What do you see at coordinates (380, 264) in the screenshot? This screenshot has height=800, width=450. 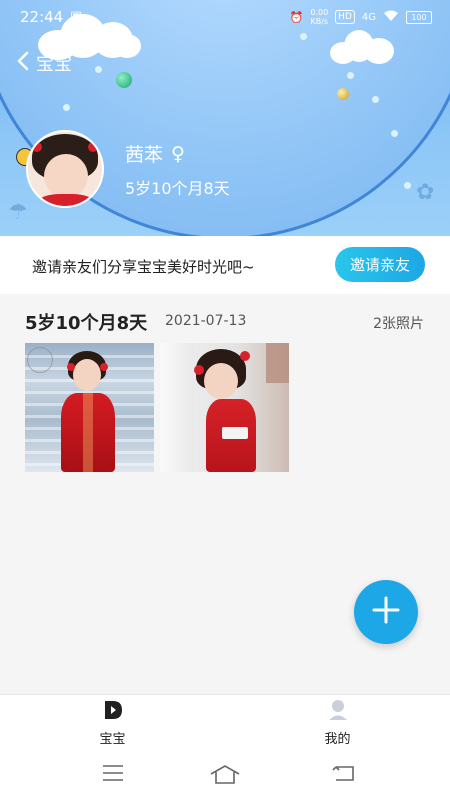 I see `invite-button: 邀请亲友` at bounding box center [380, 264].